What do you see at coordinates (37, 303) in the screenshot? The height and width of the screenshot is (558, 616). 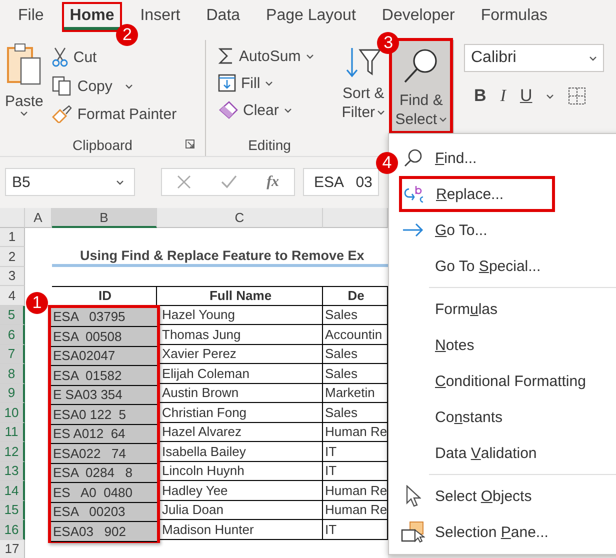 I see `callout-badge: 1` at bounding box center [37, 303].